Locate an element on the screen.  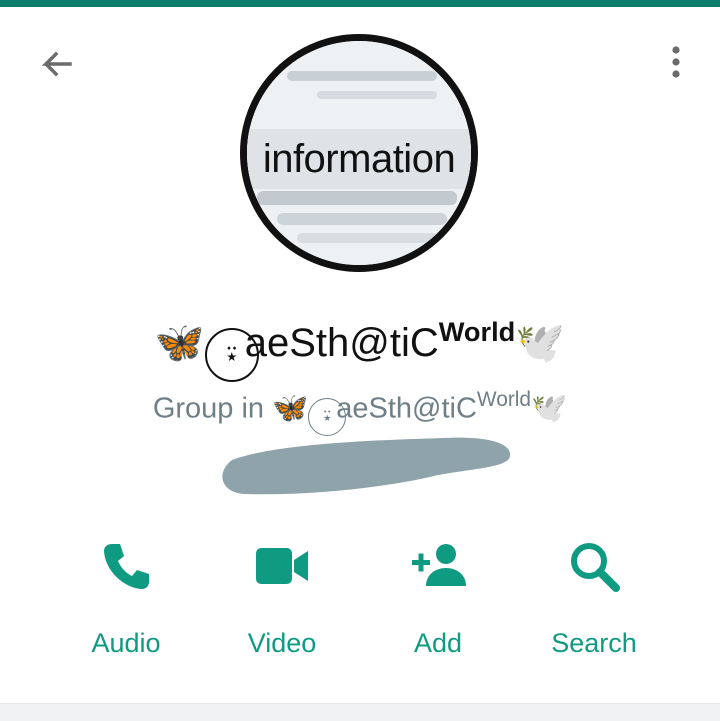
subtitle-sup: World is located at coordinates (504, 399).